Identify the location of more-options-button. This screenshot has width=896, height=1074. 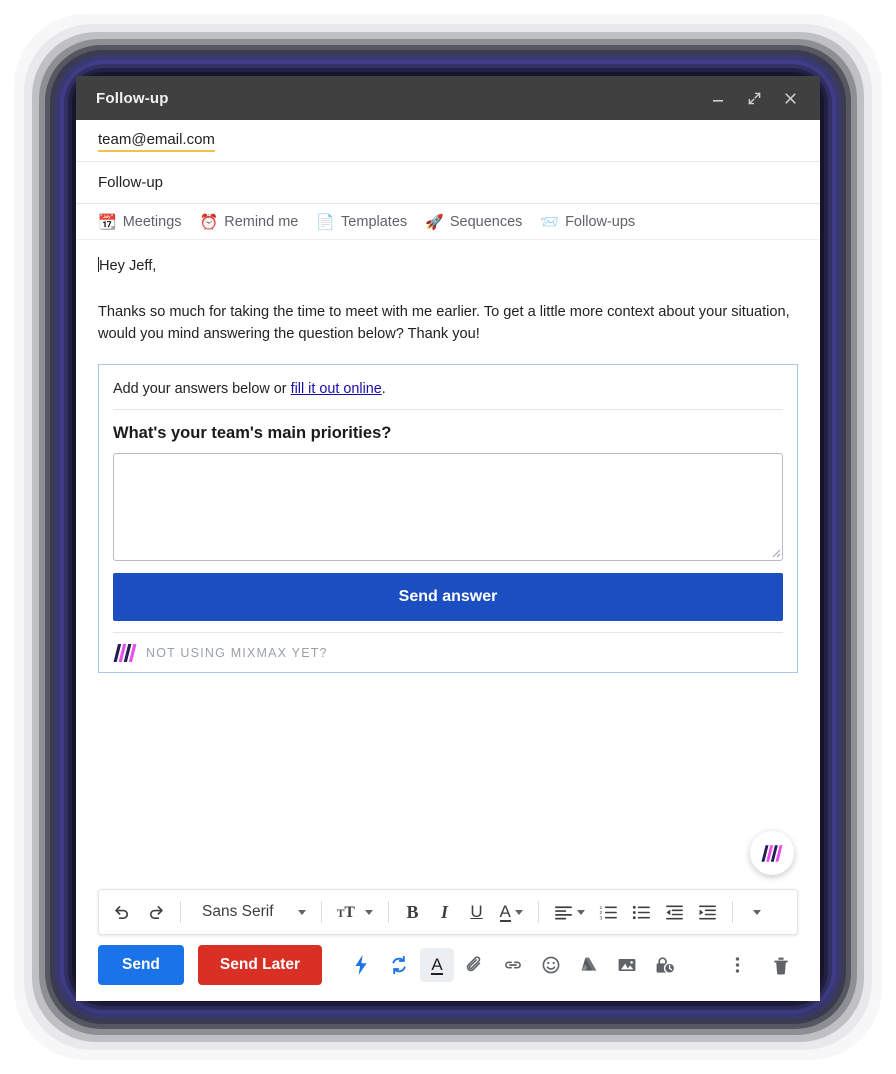
(737, 965).